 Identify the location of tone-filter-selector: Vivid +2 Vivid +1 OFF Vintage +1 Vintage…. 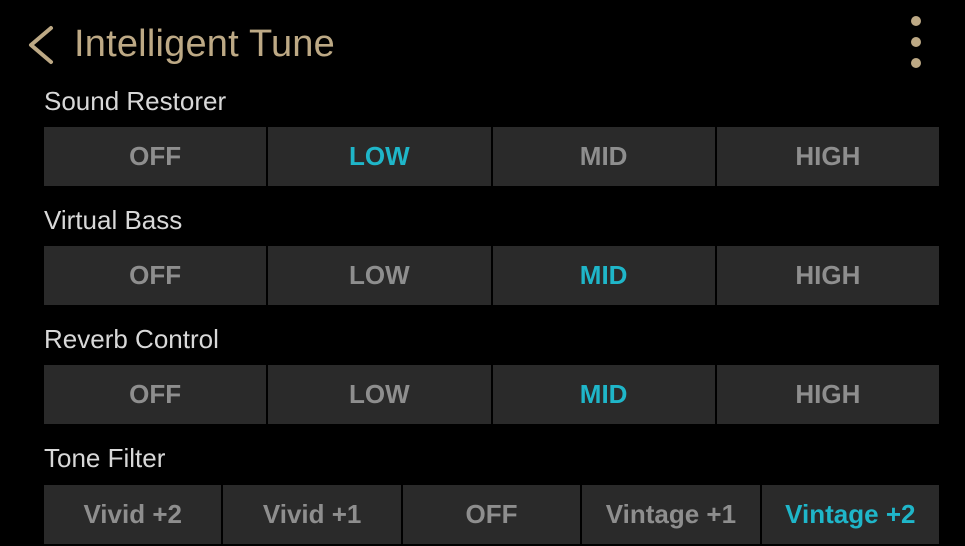
(492, 514).